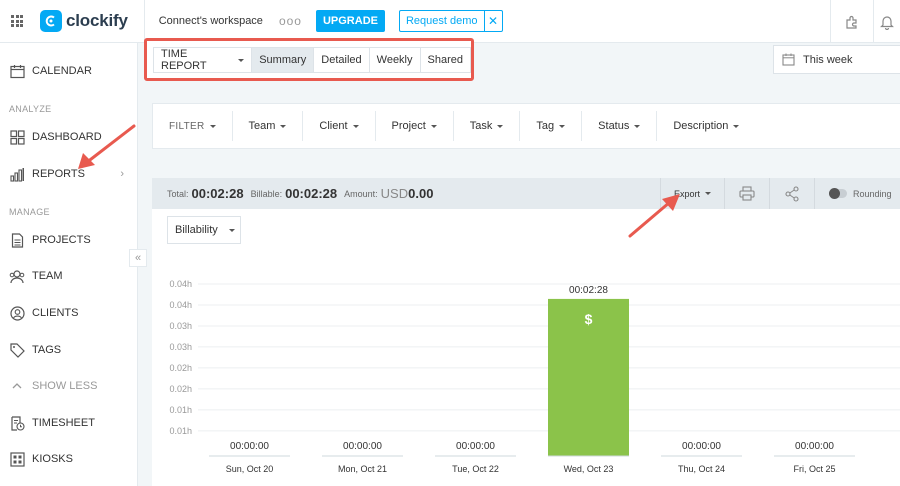 The image size is (900, 486). I want to click on x-tick-label: Wed, Oct 23, so click(589, 469).